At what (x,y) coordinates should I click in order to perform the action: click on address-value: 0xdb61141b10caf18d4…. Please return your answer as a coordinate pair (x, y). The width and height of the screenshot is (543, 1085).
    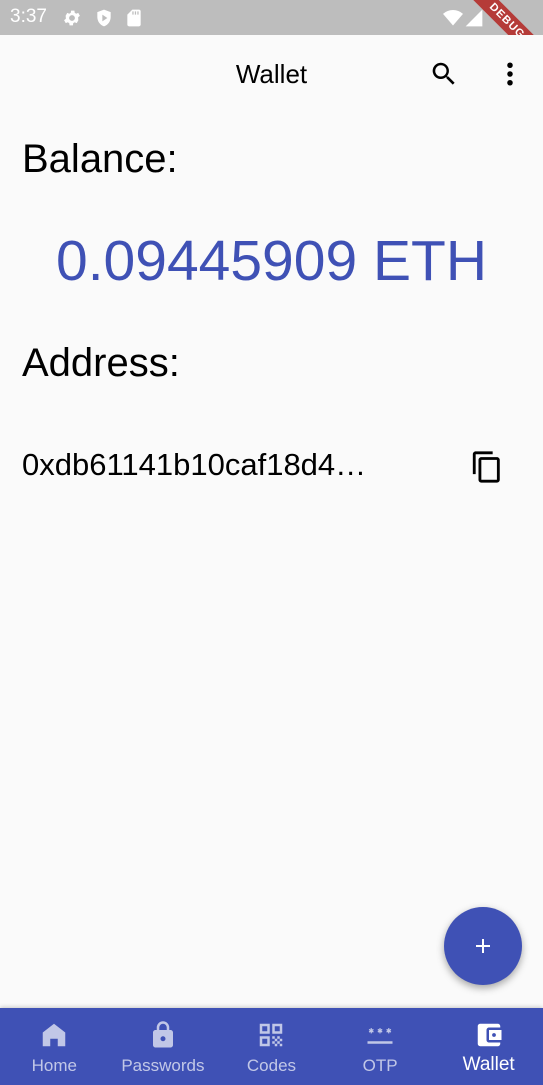
    Looking at the image, I should click on (194, 464).